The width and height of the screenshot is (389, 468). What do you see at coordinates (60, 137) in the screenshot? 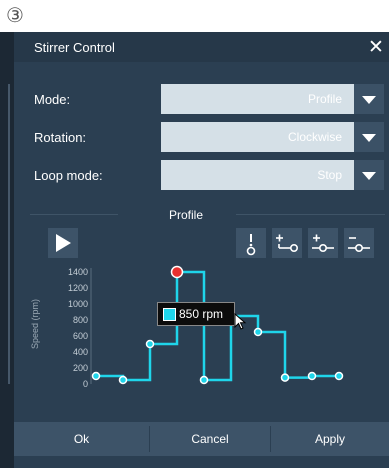
I see `rotation-label: Rotation:` at bounding box center [60, 137].